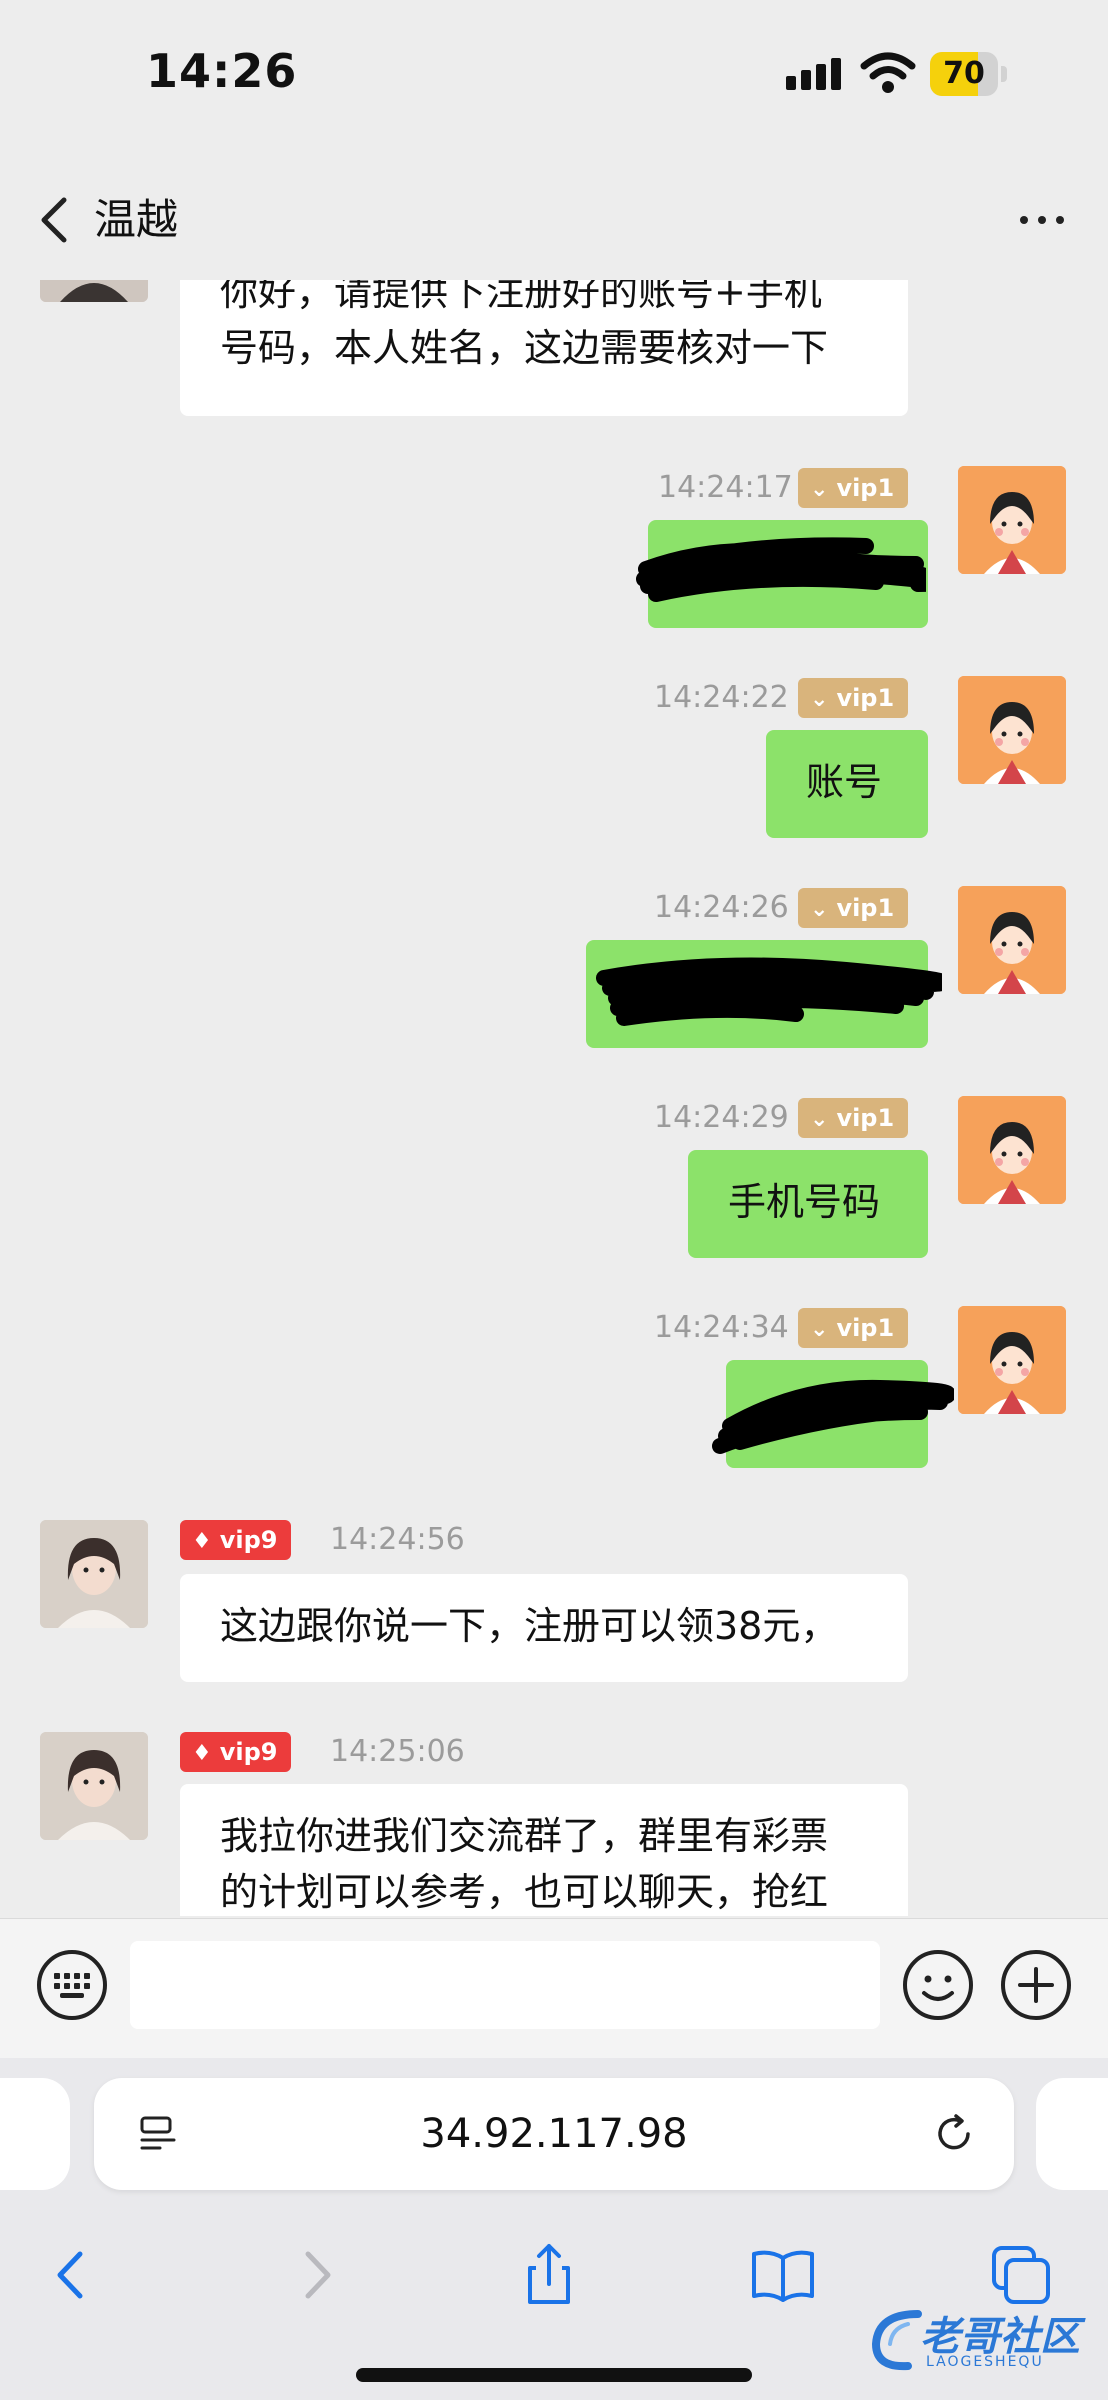  I want to click on message-line: 号码，本人姓名，这边需要核对一下, so click(524, 348).